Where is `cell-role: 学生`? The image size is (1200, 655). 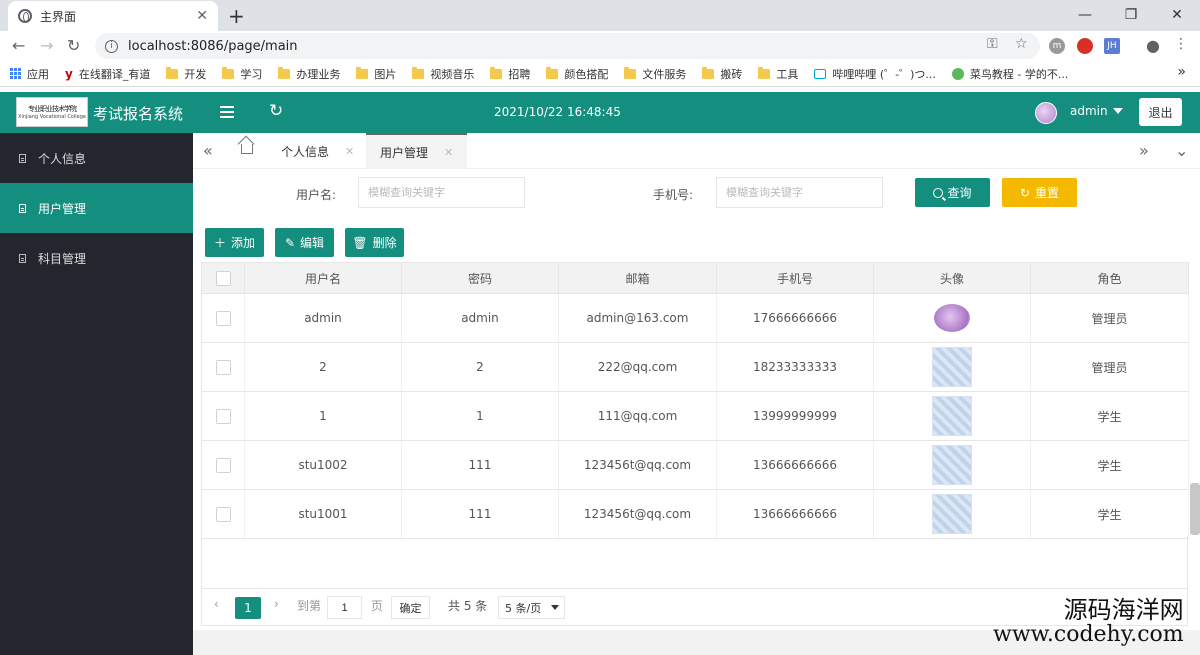
cell-role: 学生 is located at coordinates (1109, 416).